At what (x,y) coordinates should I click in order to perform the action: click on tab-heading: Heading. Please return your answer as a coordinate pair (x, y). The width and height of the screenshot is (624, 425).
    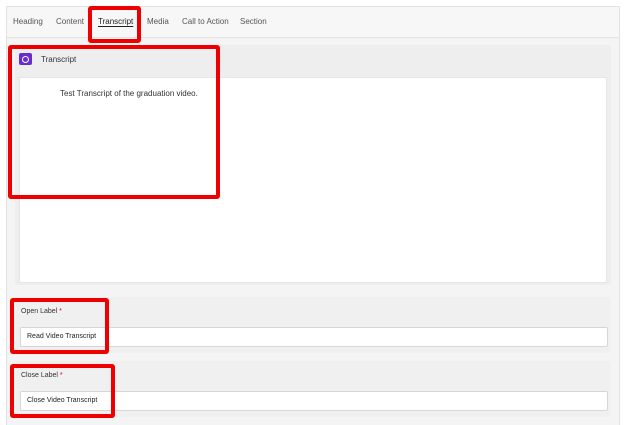
    Looking at the image, I should click on (28, 21).